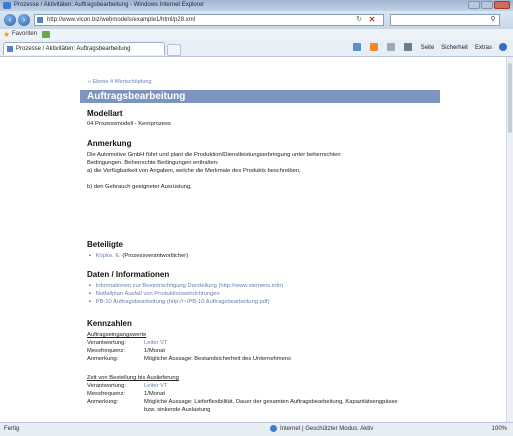  Describe the element at coordinates (260, 96) in the screenshot. I see `page-title: Auftragsbearbeitung` at that location.